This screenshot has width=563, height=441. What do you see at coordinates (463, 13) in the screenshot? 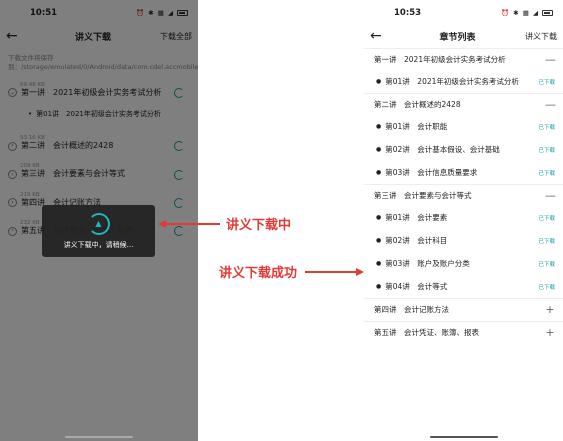
I see `status-bar: 10:53 ⏰ ✱ ▦ ◢` at bounding box center [463, 13].